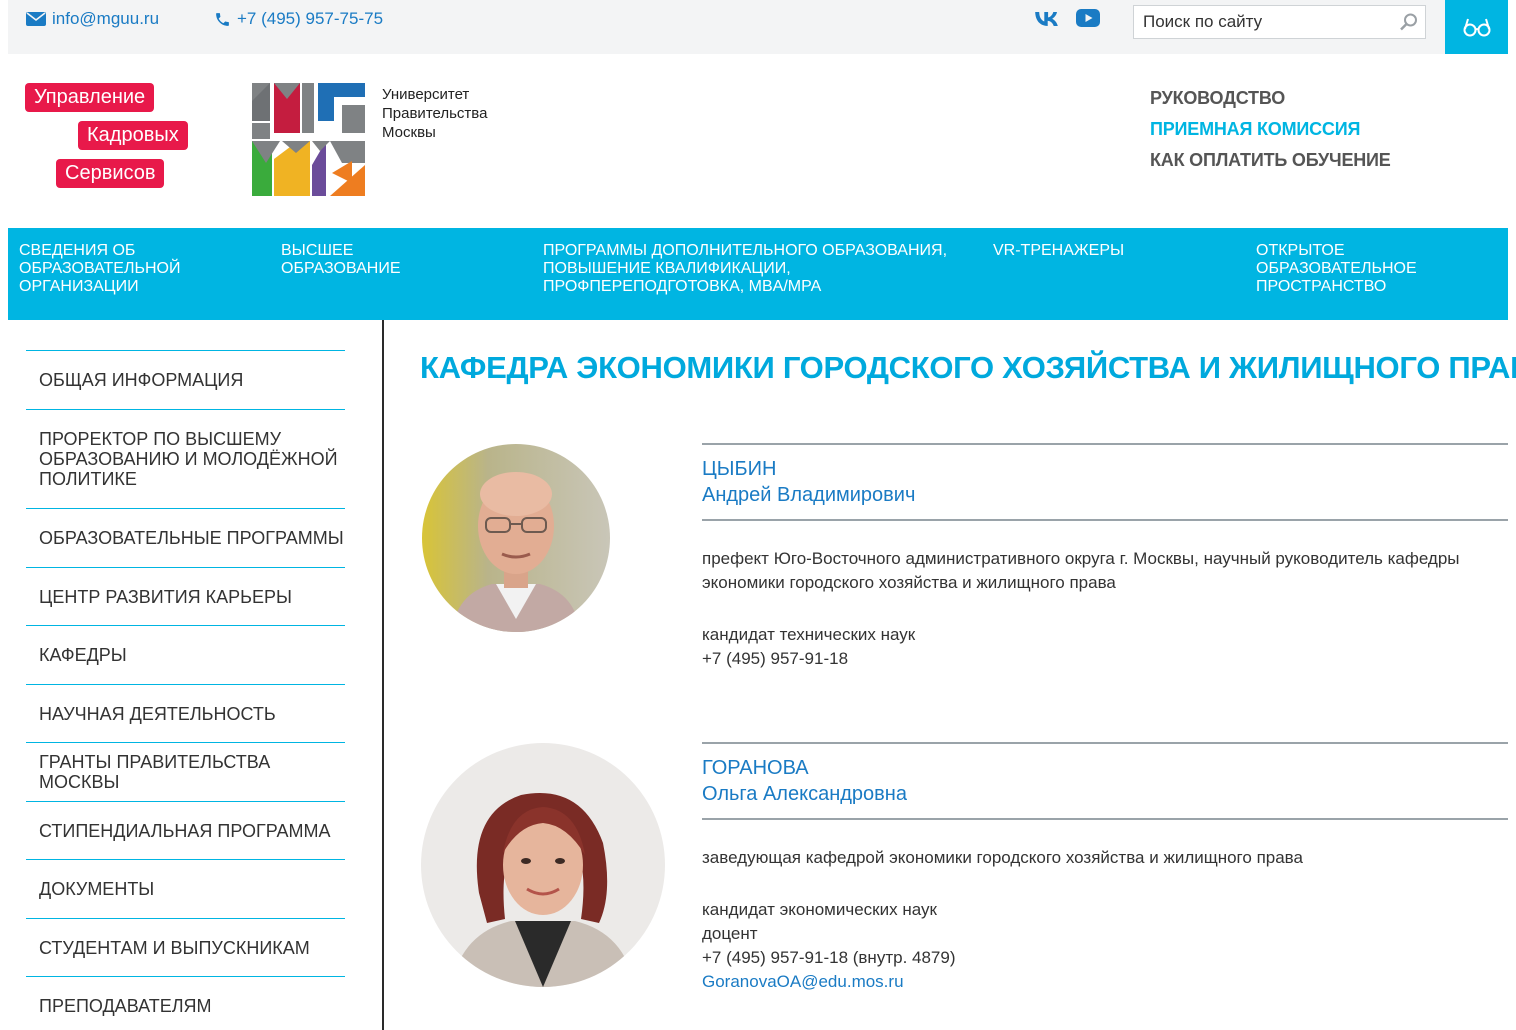 The width and height of the screenshot is (1516, 1030). Describe the element at coordinates (809, 634) in the screenshot. I see `staff-degree: кандидат технических наук` at that location.